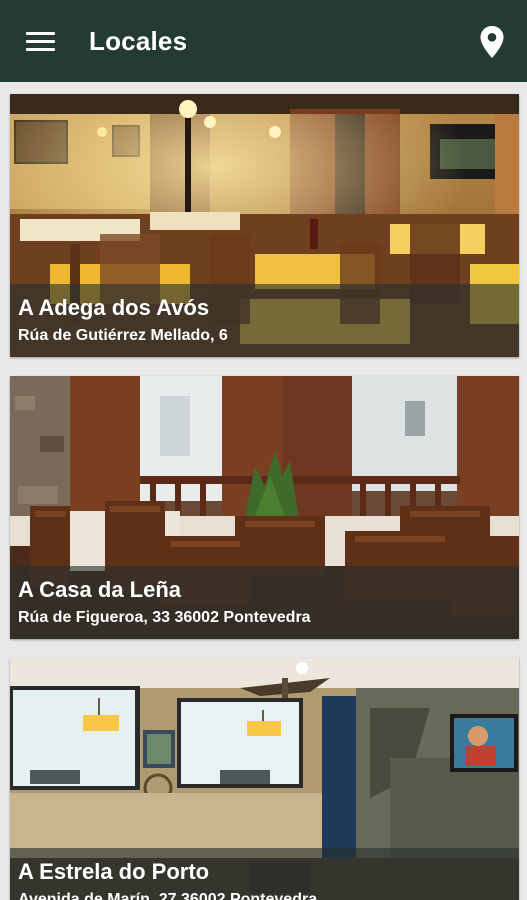  Describe the element at coordinates (164, 617) in the screenshot. I see `restaurant-address: Rúa de Figueroa, 33 36002 Pontevedra` at that location.